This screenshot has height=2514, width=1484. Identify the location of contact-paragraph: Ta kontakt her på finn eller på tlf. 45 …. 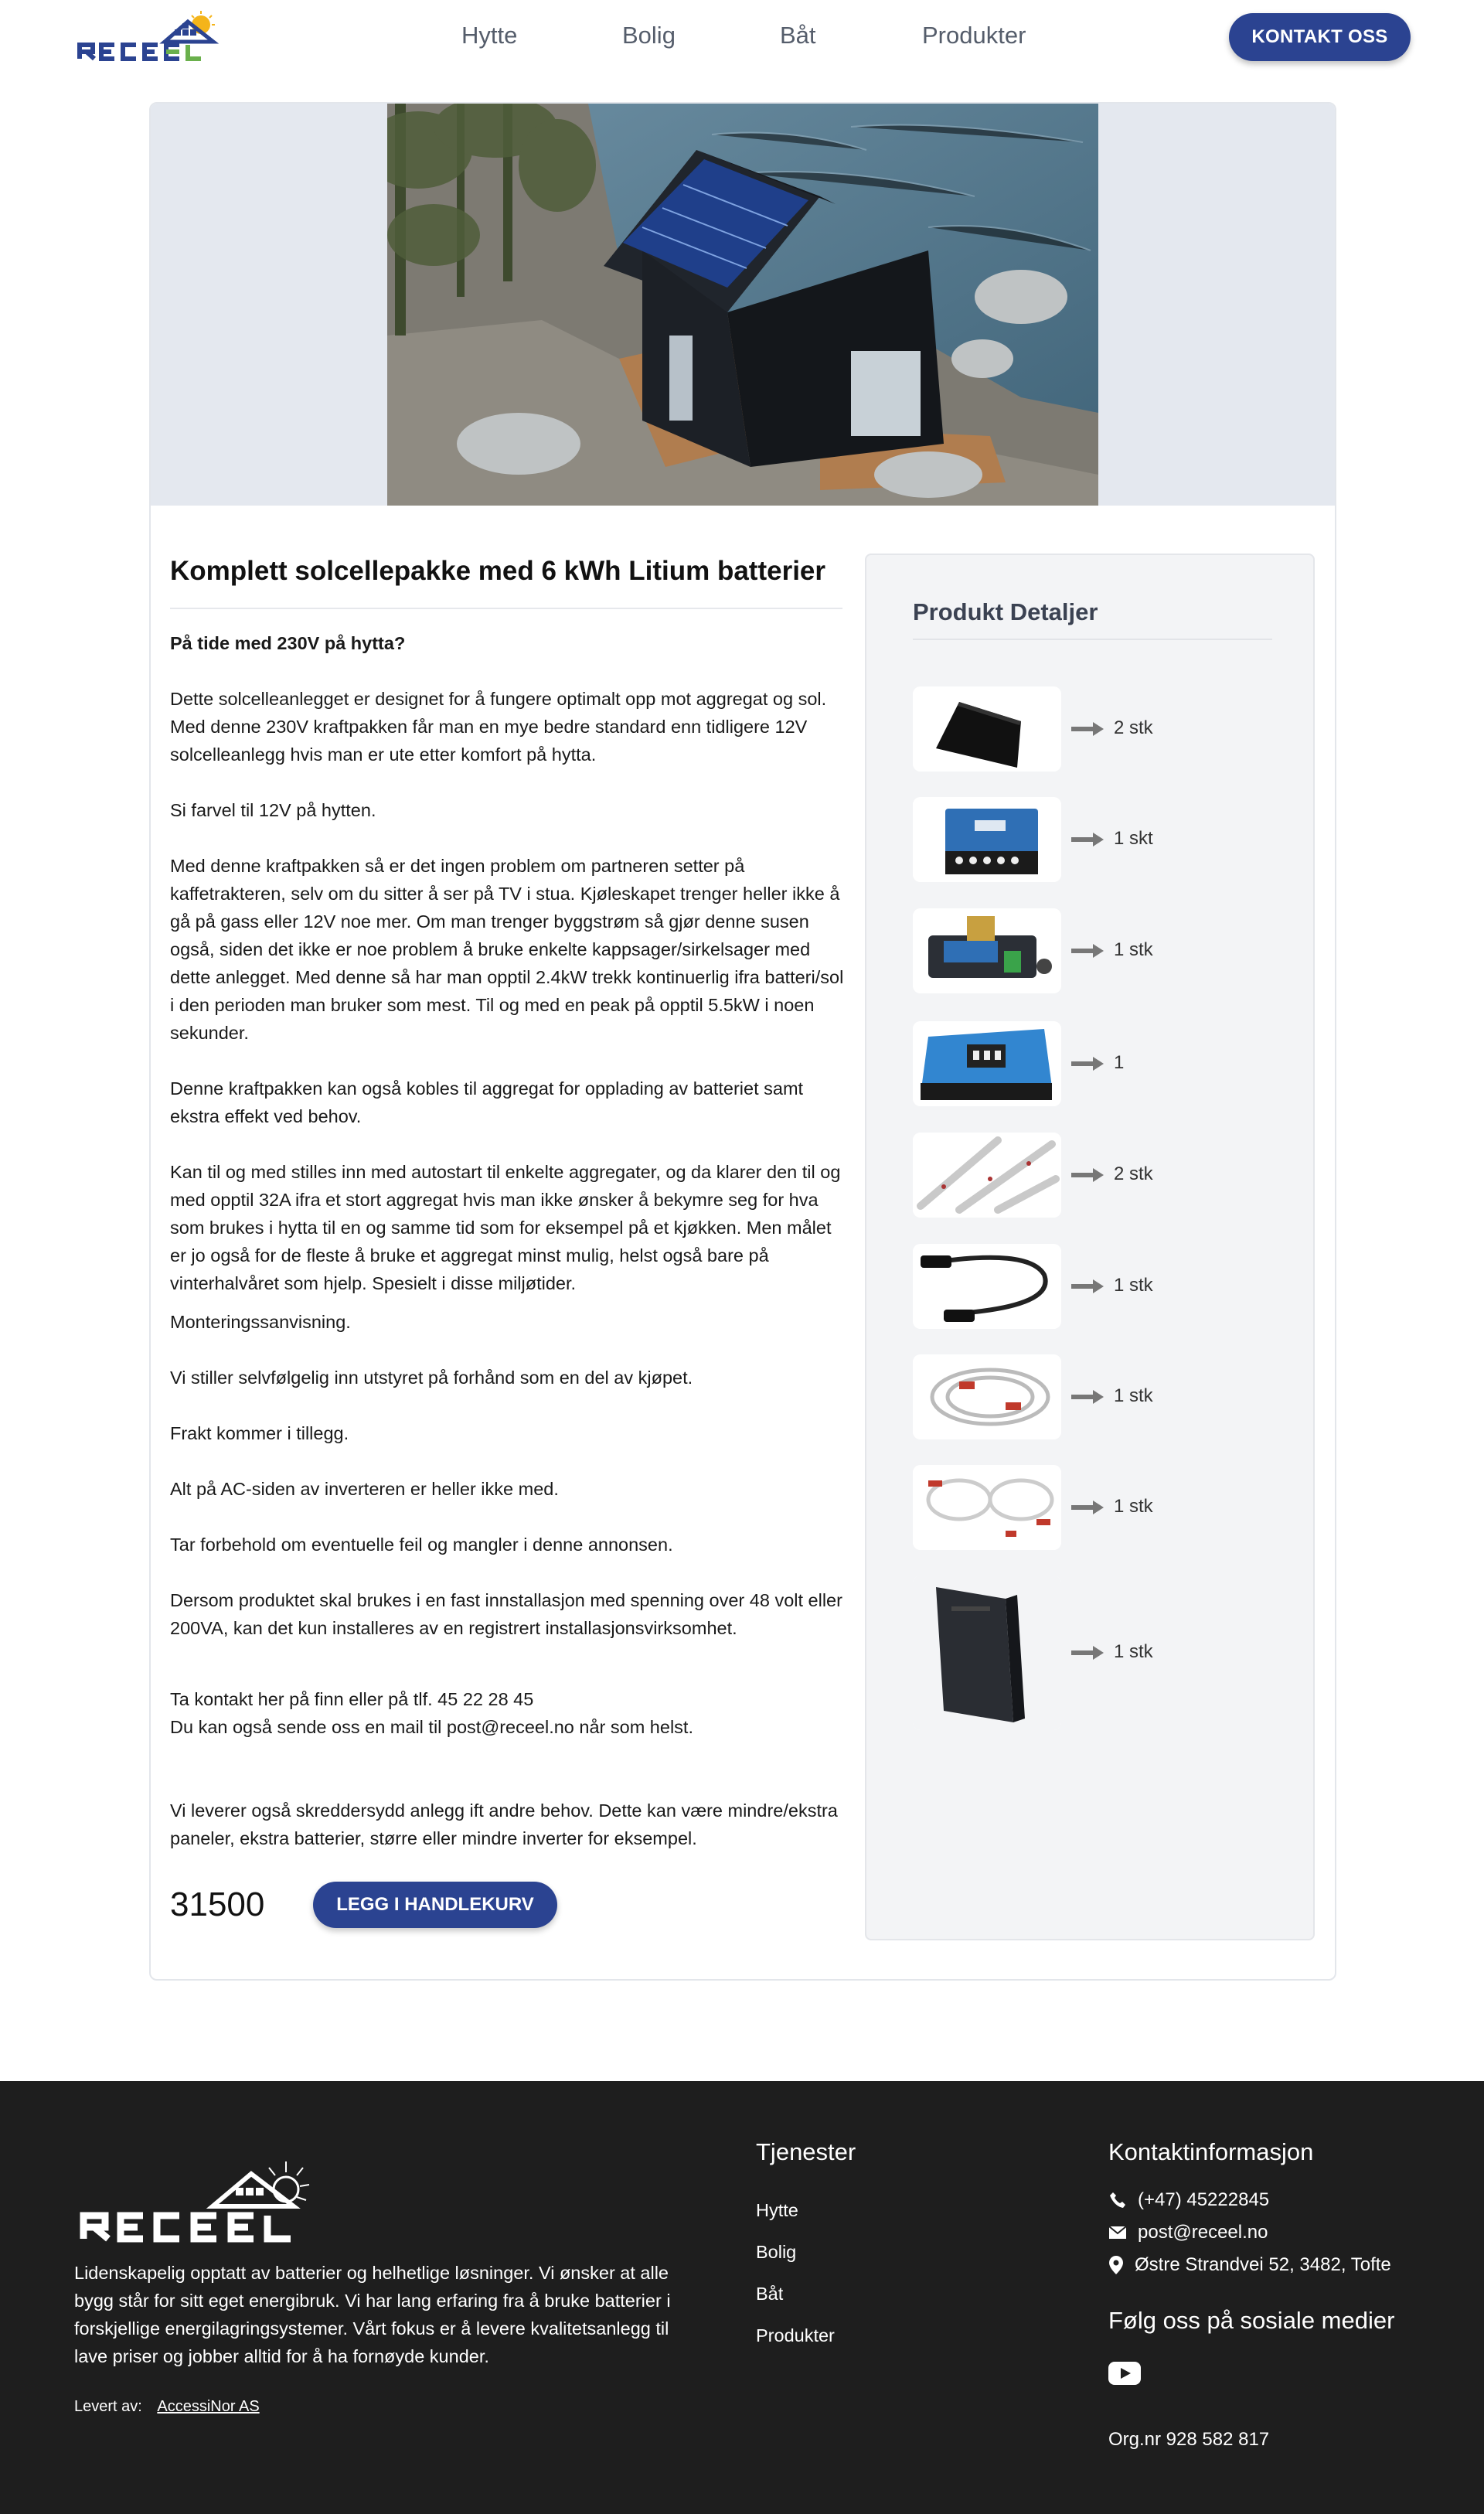
(431, 1712).